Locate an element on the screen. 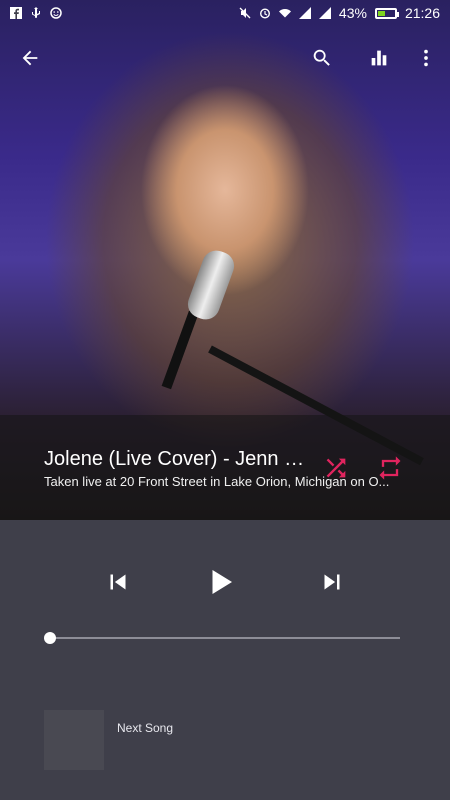  next-button is located at coordinates (332, 582).